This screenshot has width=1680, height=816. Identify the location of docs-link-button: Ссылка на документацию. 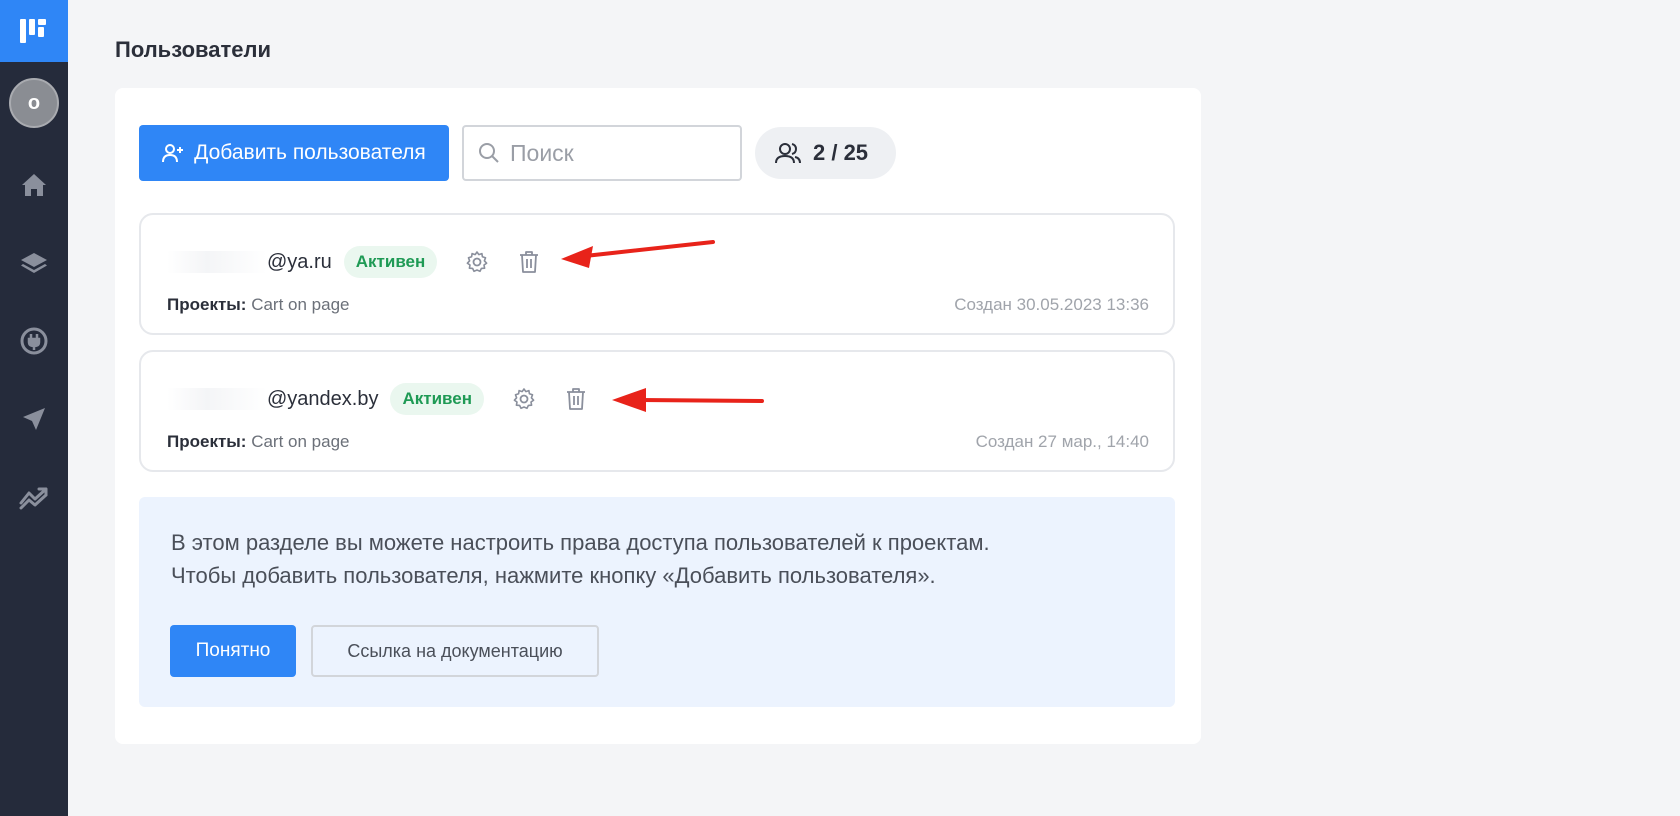
(455, 651).